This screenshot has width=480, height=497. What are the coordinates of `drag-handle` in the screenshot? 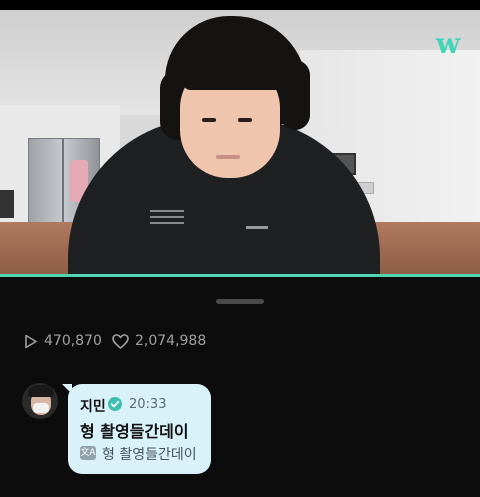 It's located at (240, 301).